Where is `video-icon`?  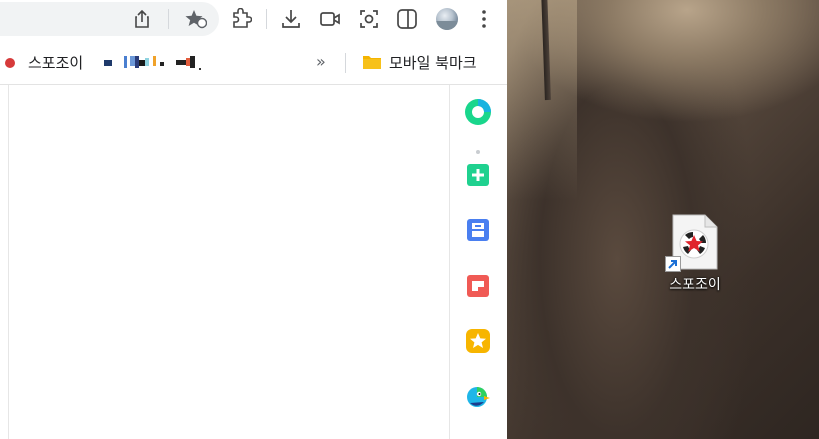
video-icon is located at coordinates (330, 19).